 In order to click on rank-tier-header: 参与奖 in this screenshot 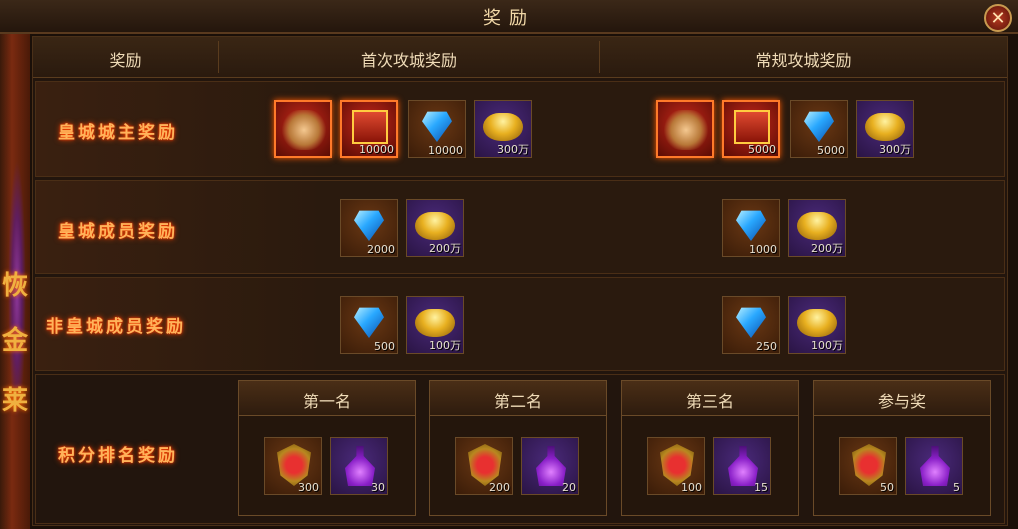, I will do `click(902, 398)`.